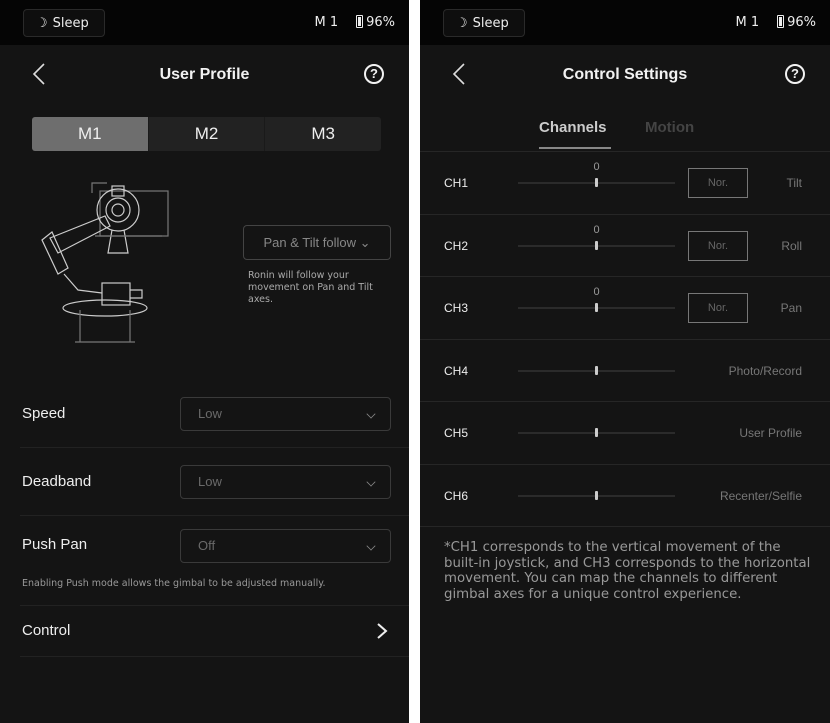  Describe the element at coordinates (625, 74) in the screenshot. I see `page-title: Control Settings` at that location.